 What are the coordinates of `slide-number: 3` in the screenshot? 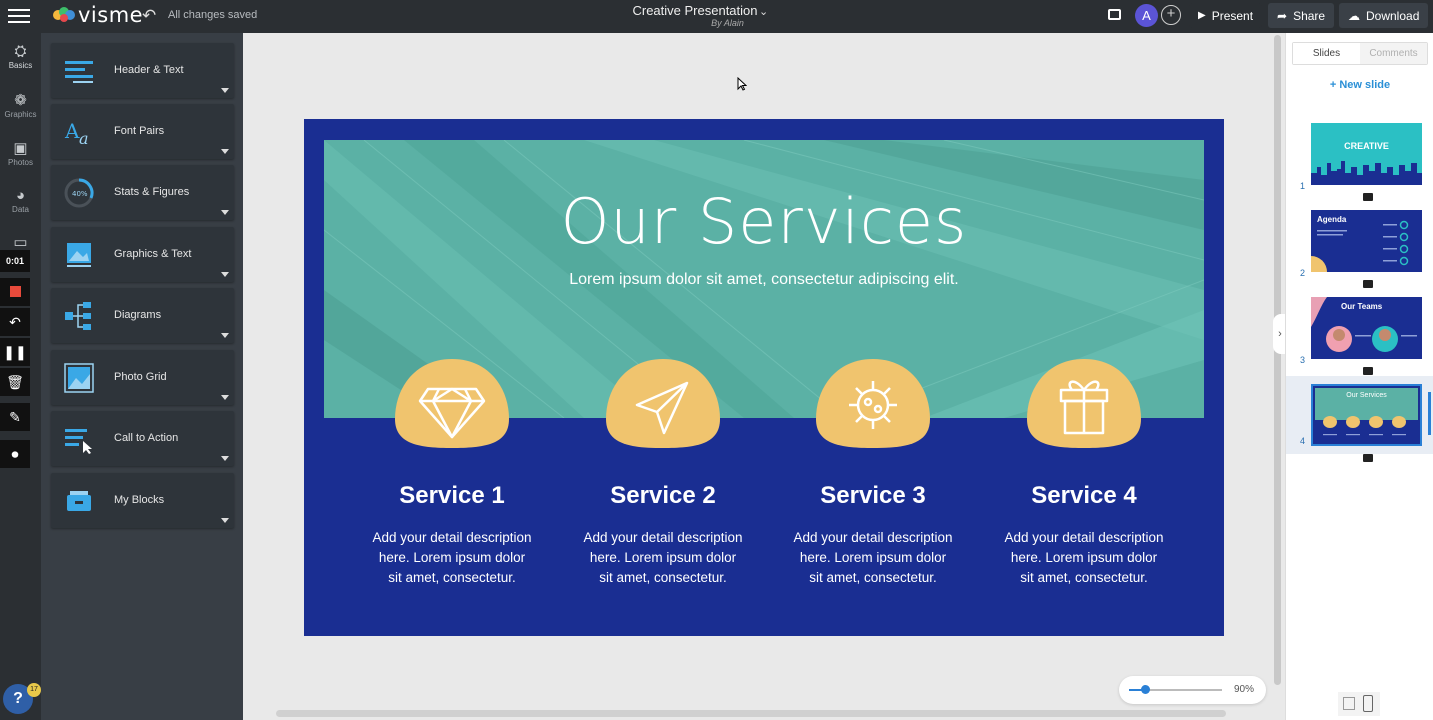 It's located at (1303, 360).